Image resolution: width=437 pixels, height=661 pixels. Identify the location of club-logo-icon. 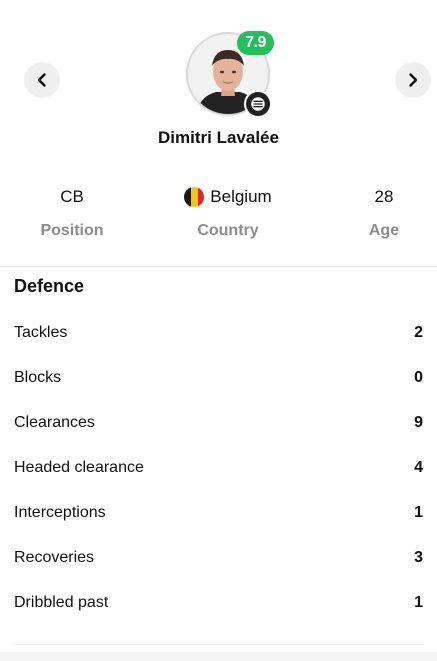
(258, 104).